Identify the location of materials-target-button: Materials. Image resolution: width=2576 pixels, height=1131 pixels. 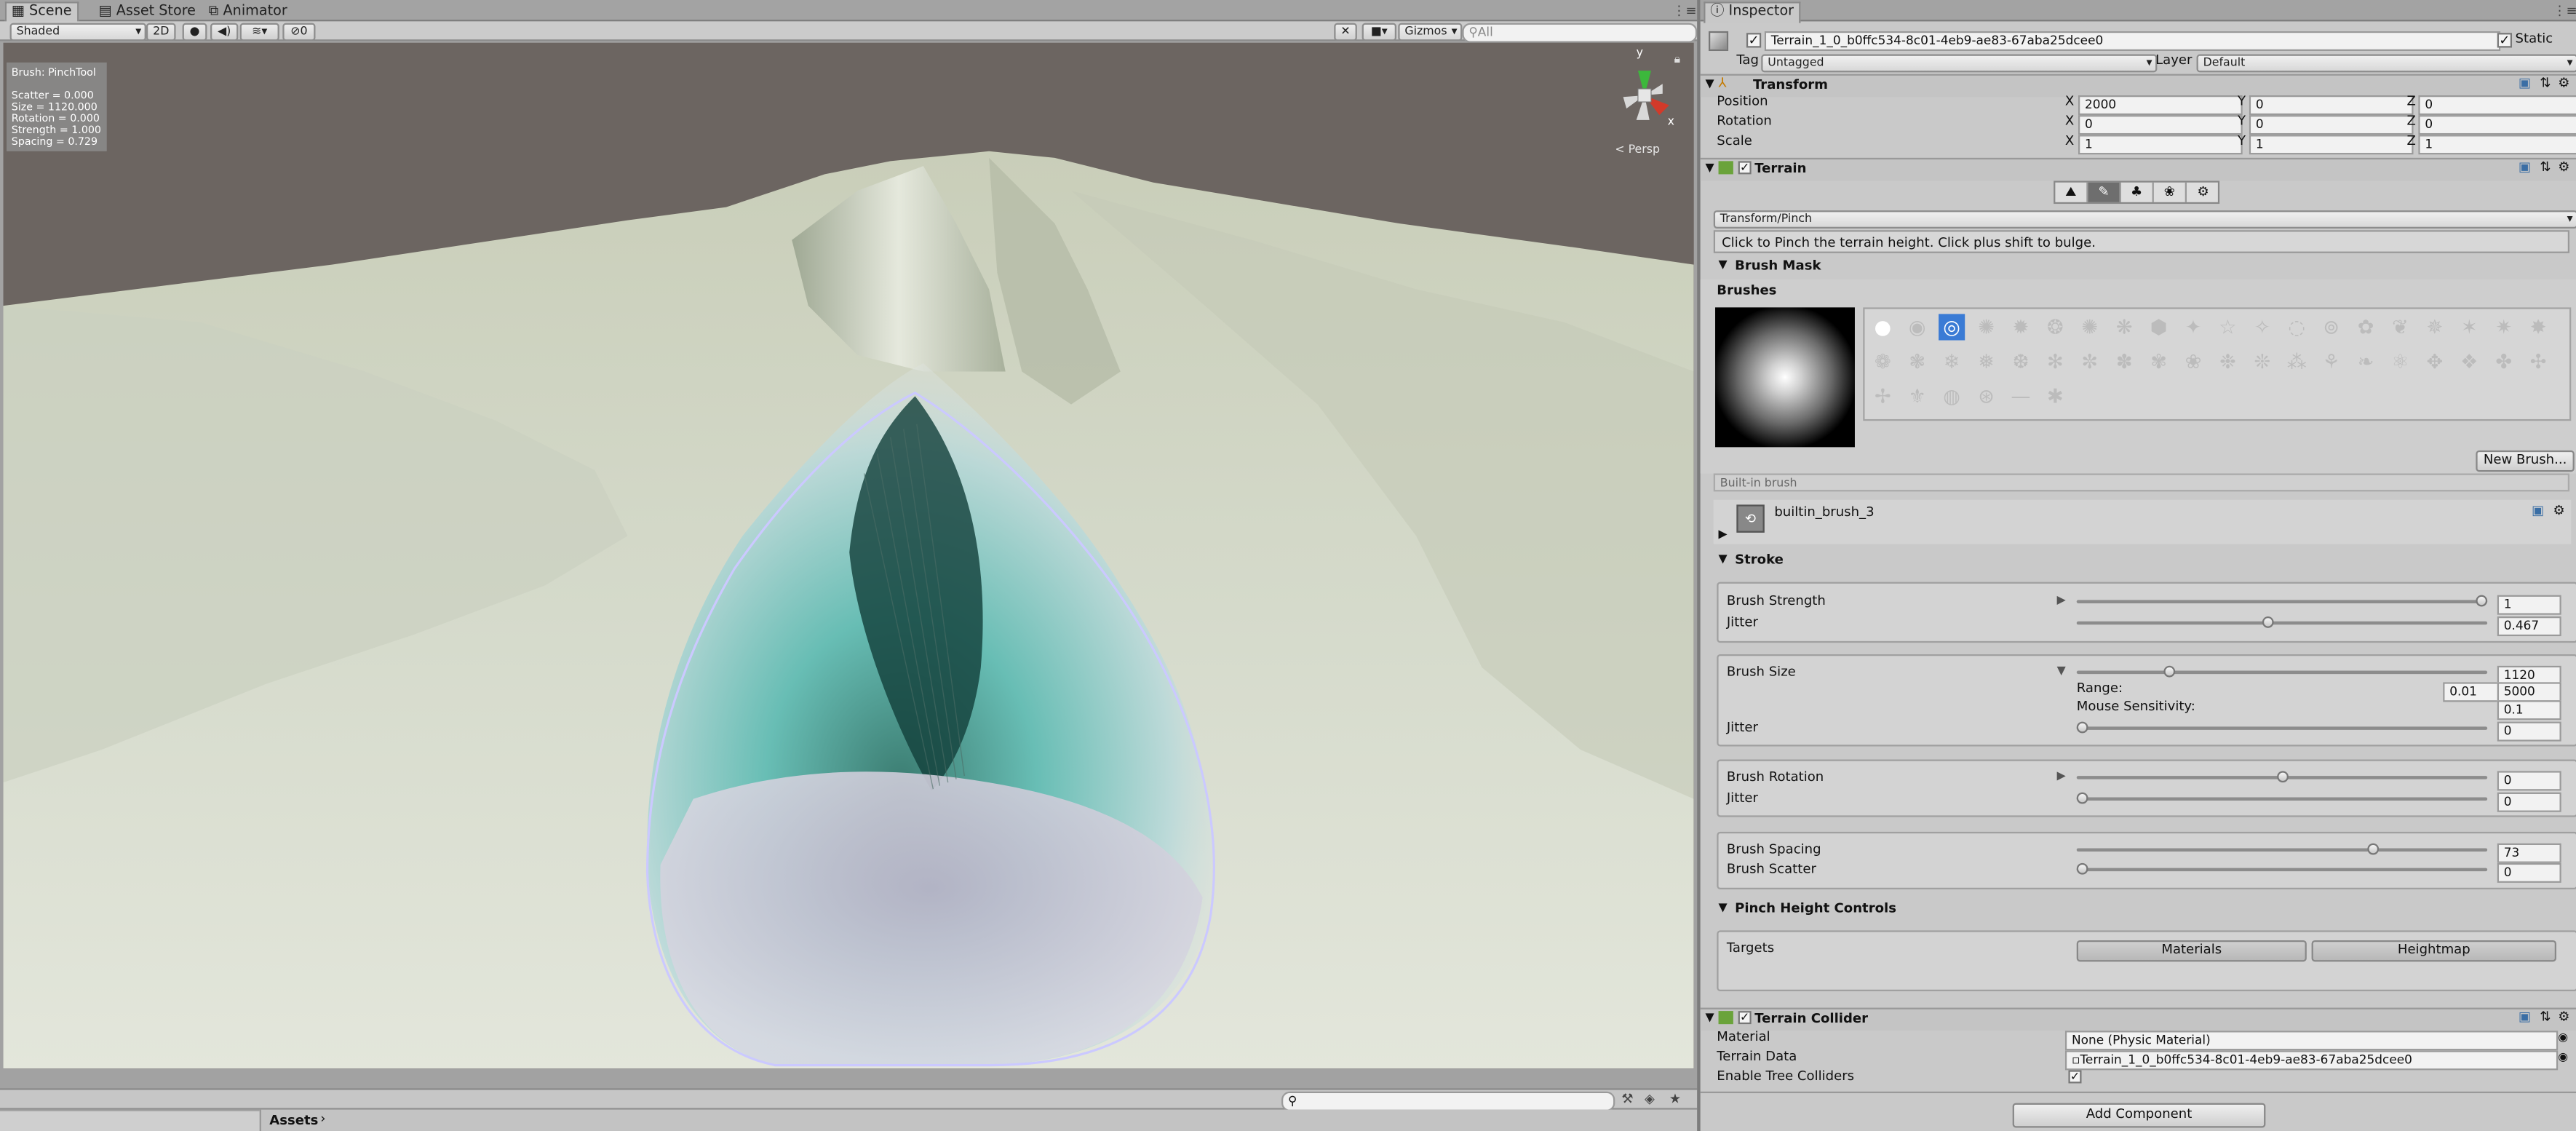
(2191, 951).